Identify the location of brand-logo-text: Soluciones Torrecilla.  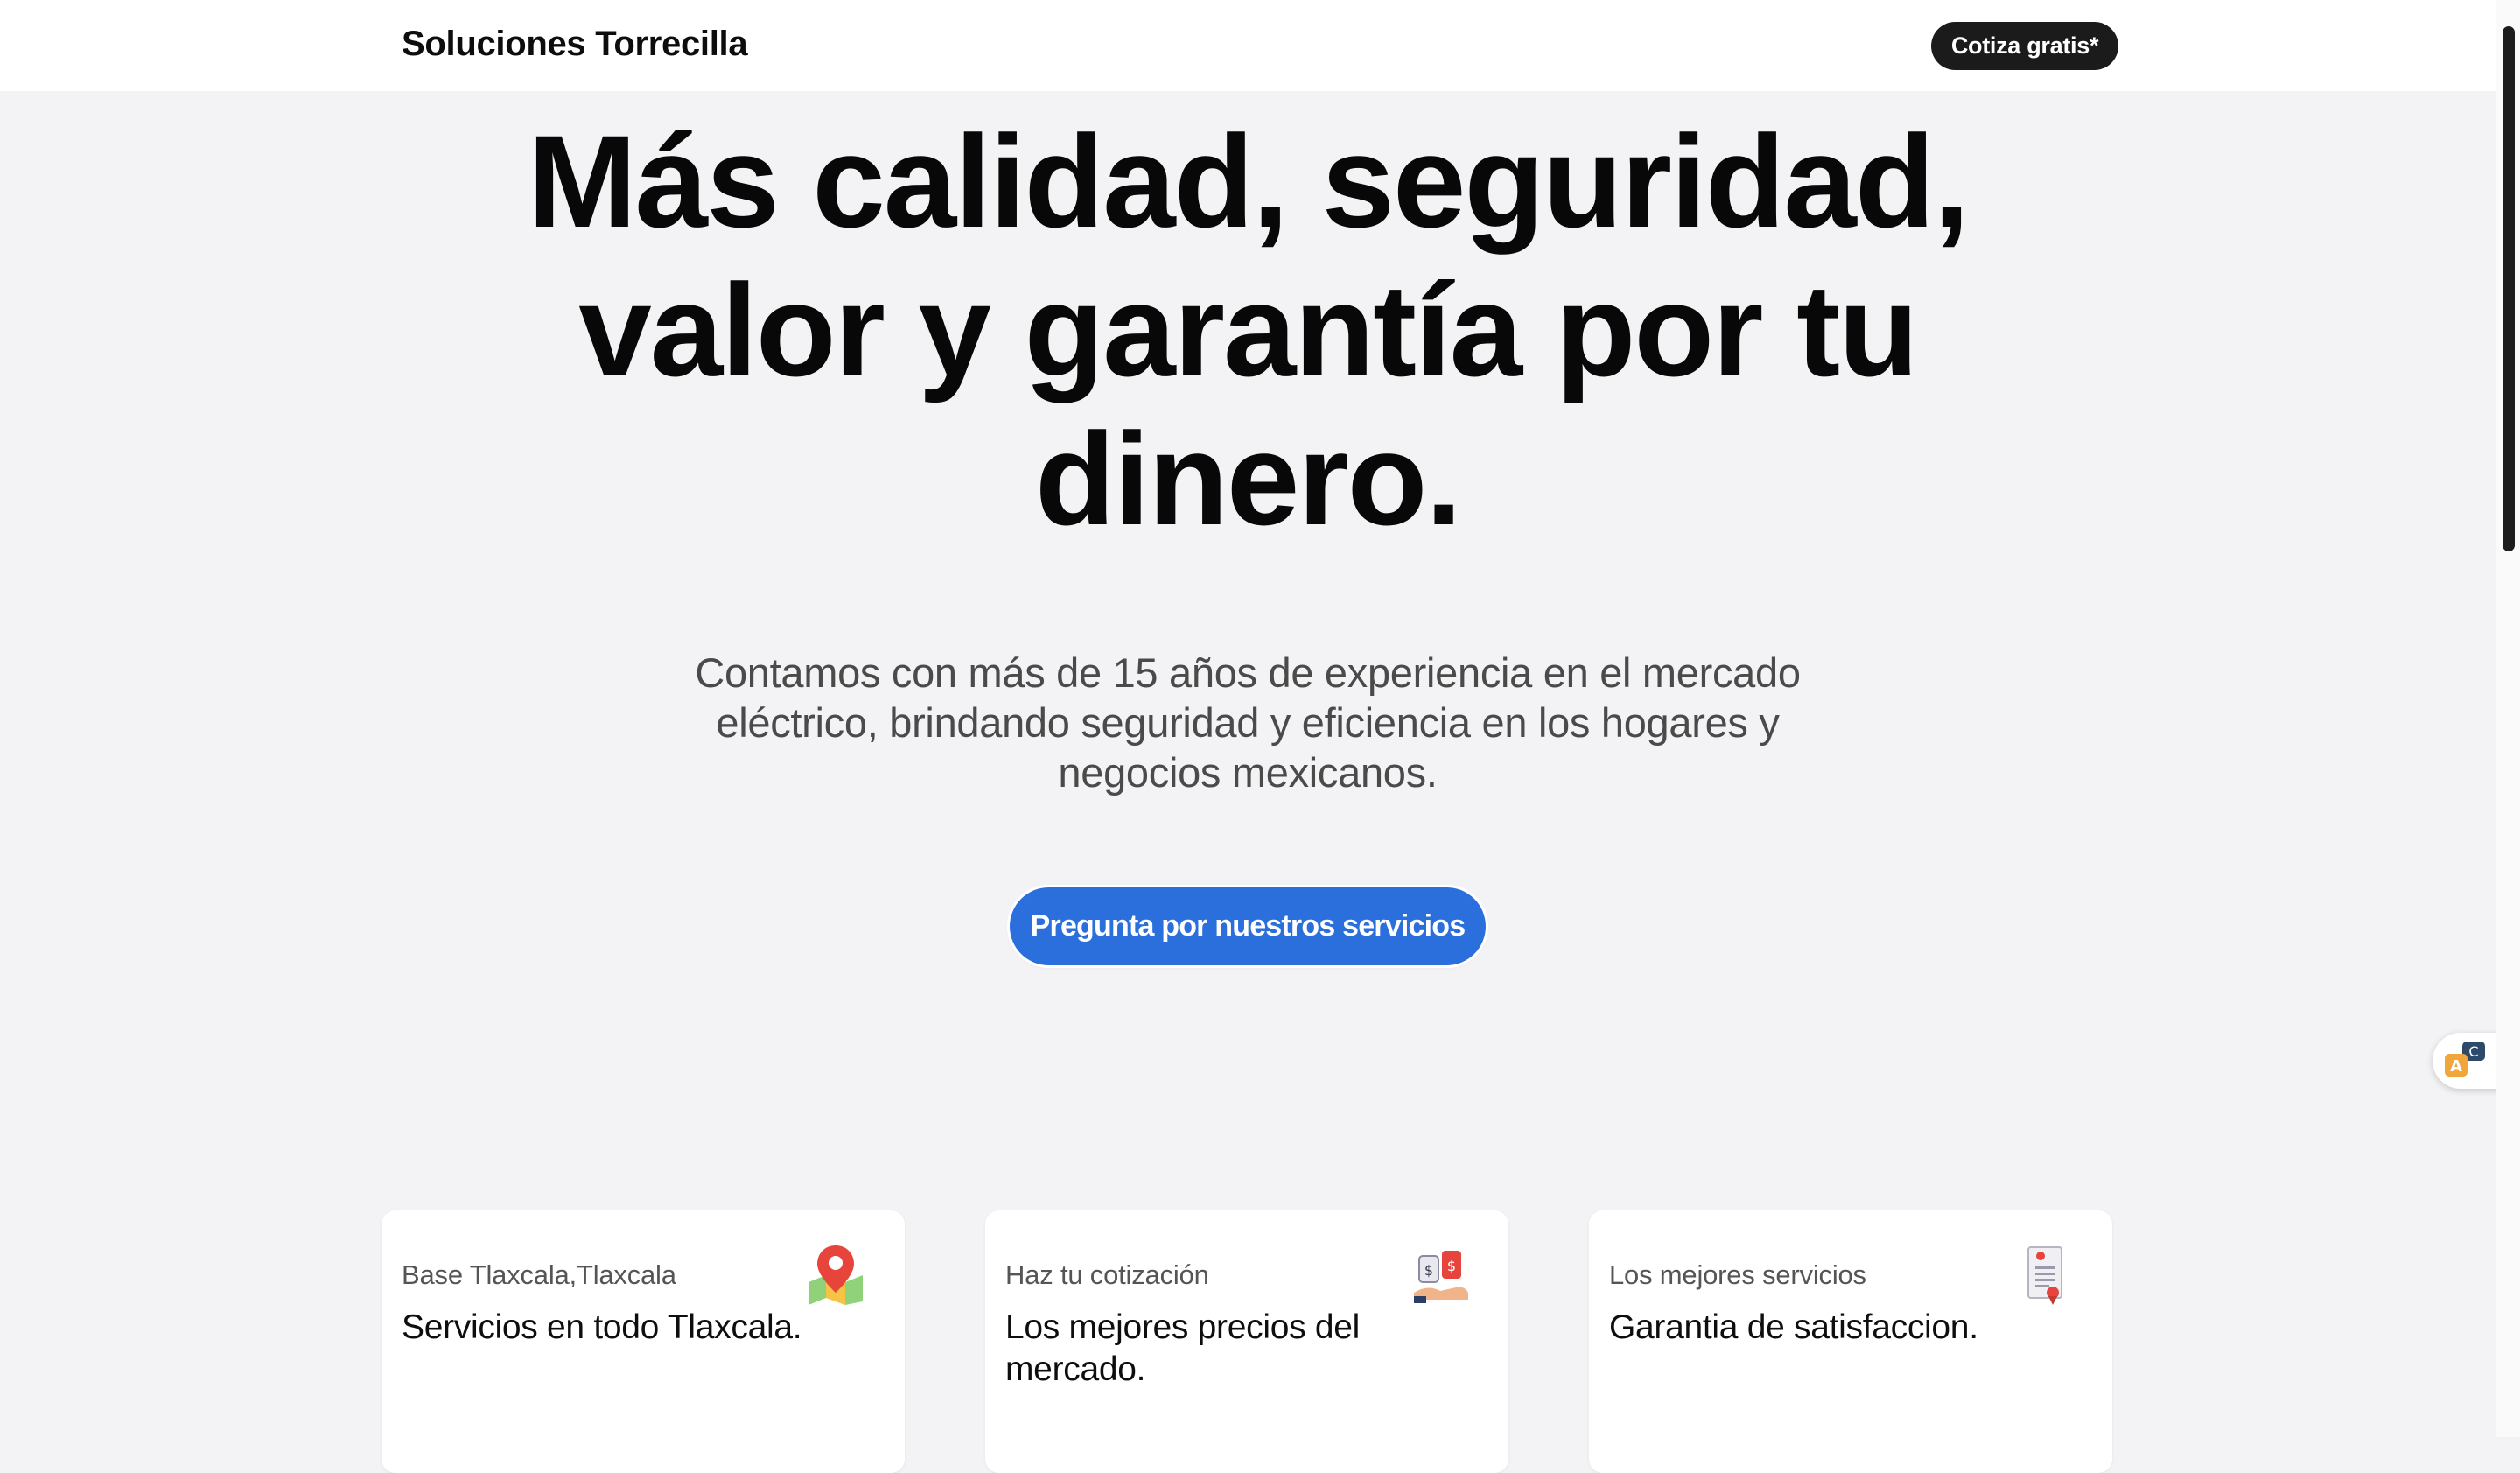
(575, 44).